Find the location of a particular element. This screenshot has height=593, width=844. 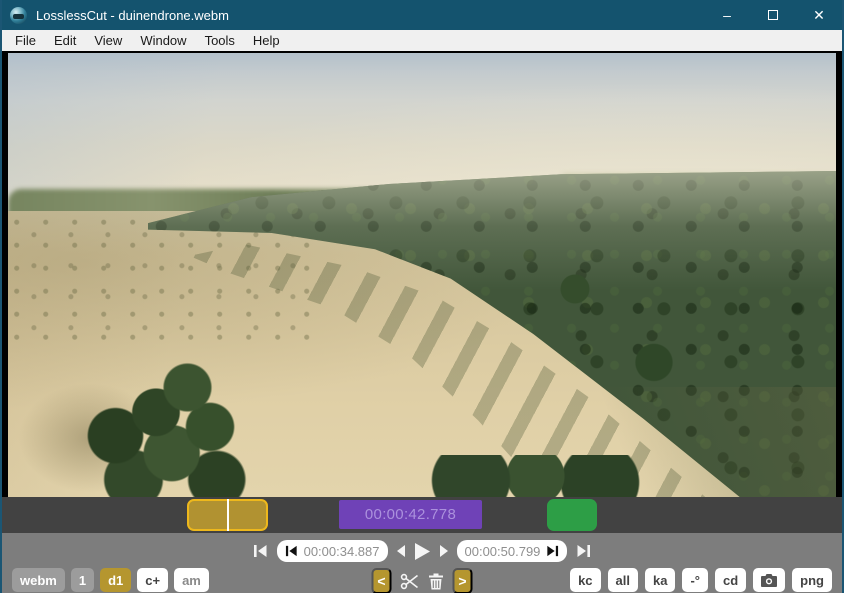

current-time-display: 00:00:42.778 is located at coordinates (410, 514).